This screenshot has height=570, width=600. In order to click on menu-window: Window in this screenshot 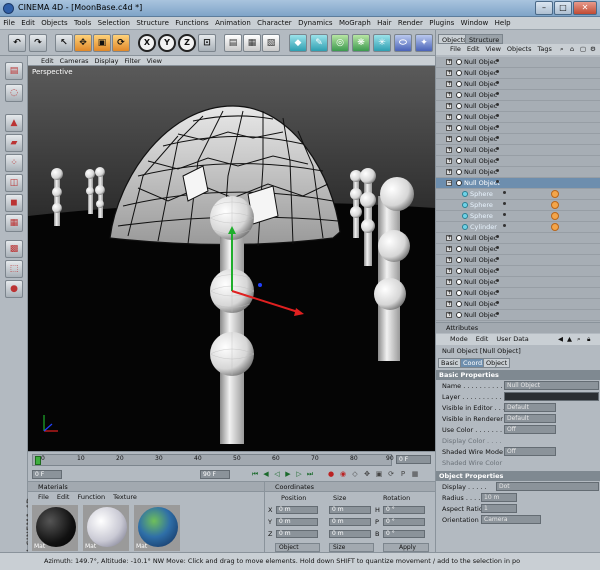, I will do `click(474, 23)`.